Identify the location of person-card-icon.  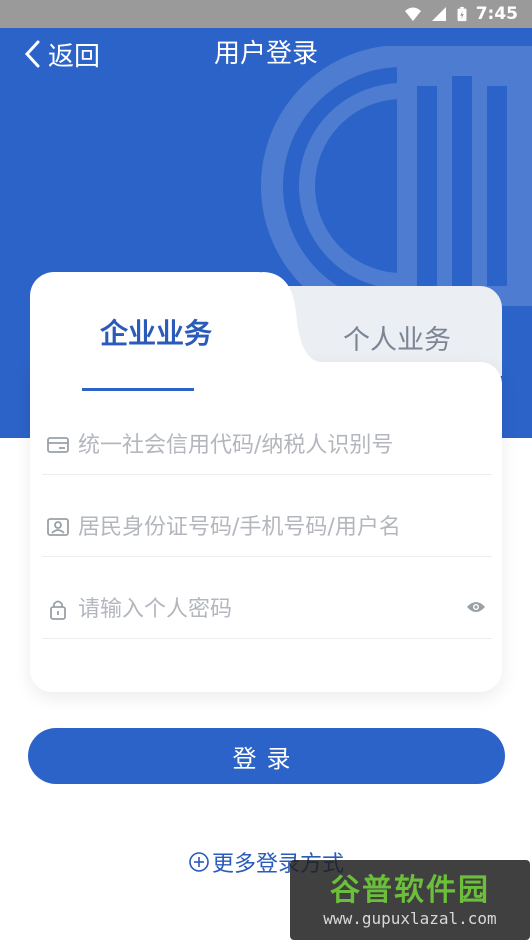
(58, 527).